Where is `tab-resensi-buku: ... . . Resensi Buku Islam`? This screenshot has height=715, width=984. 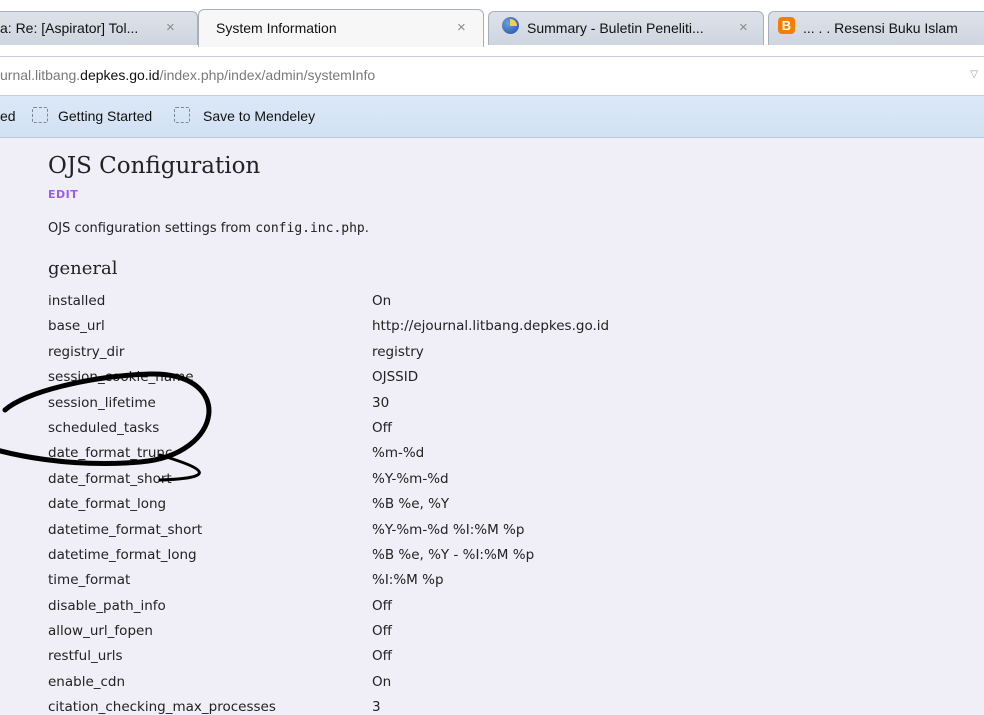 tab-resensi-buku: ... . . Resensi Buku Islam is located at coordinates (893, 28).